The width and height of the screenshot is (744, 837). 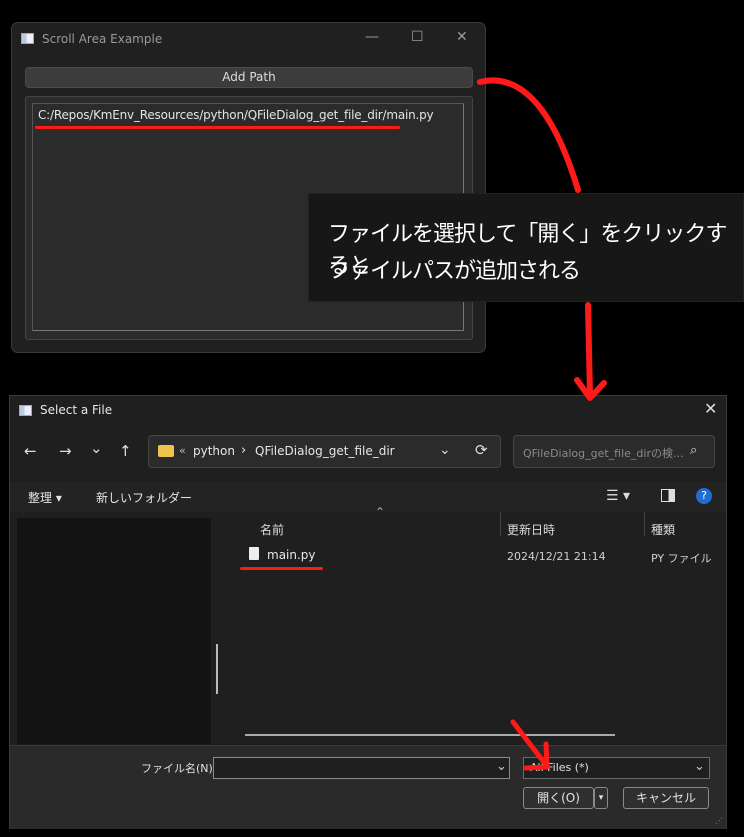 What do you see at coordinates (529, 743) in the screenshot?
I see `arrow-open-shaft` at bounding box center [529, 743].